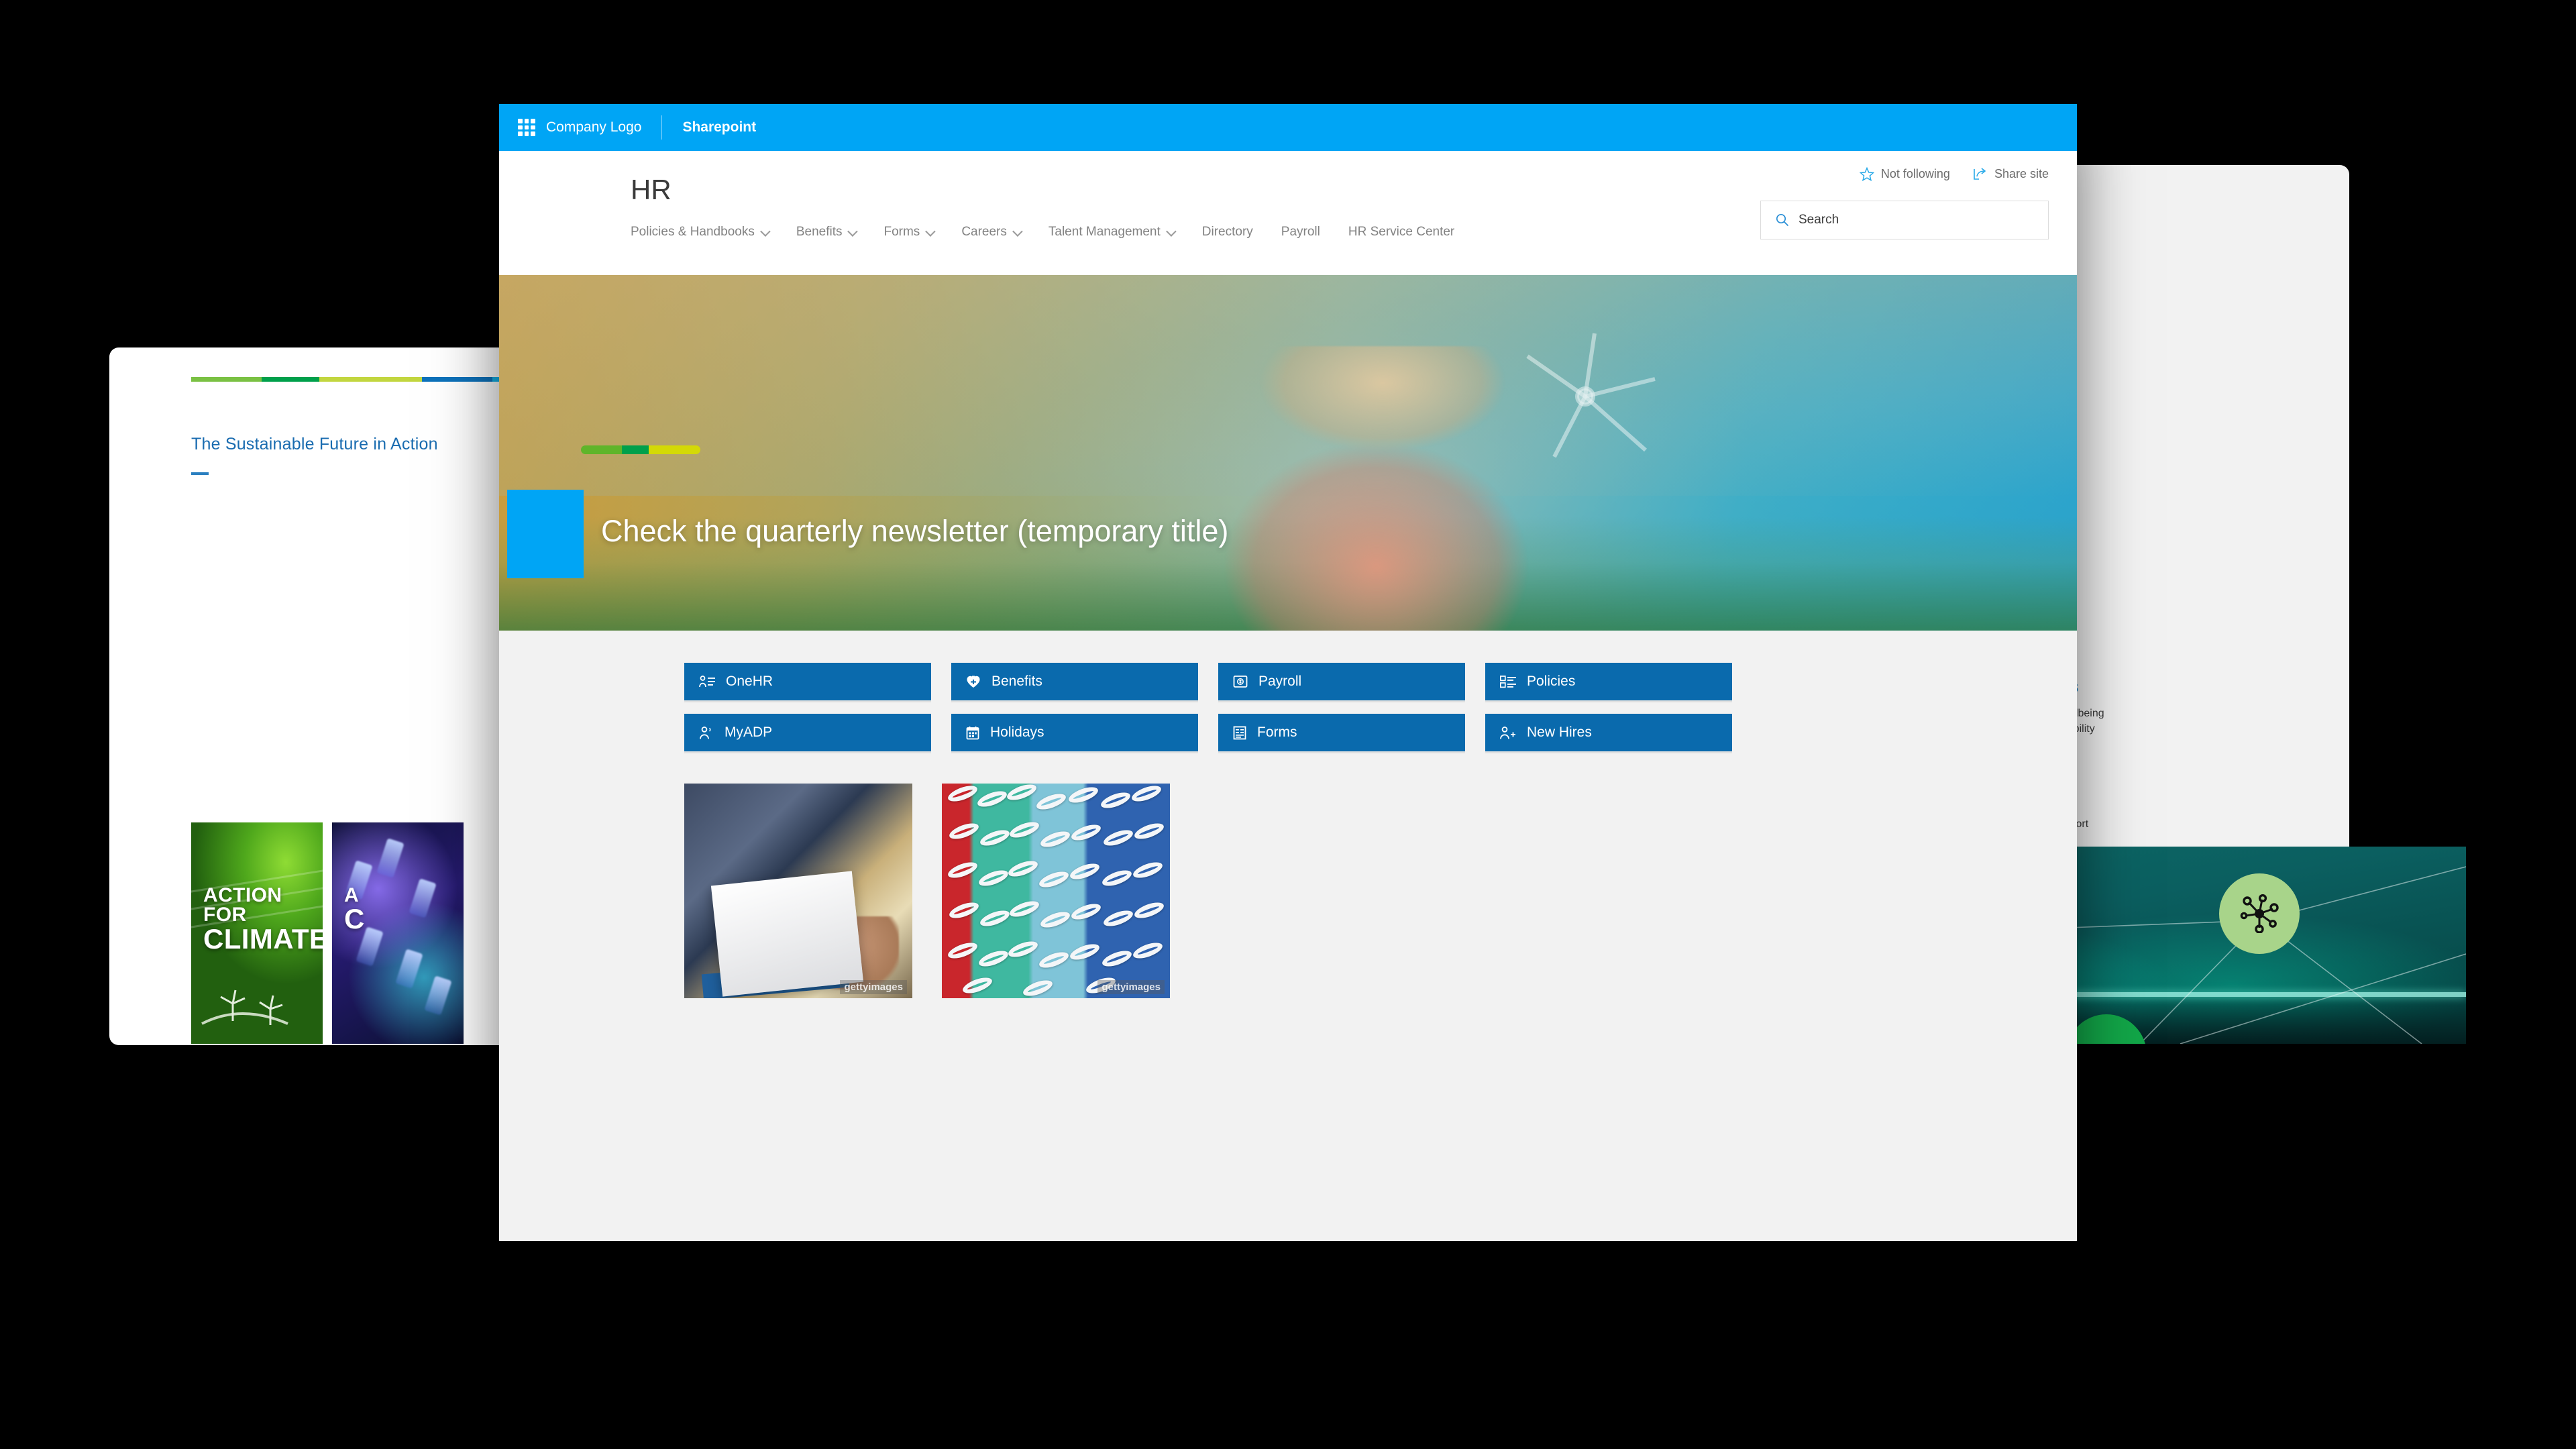 This screenshot has height=1449, width=2576. I want to click on quick-link-benefits-label: Benefits, so click(1016, 681).